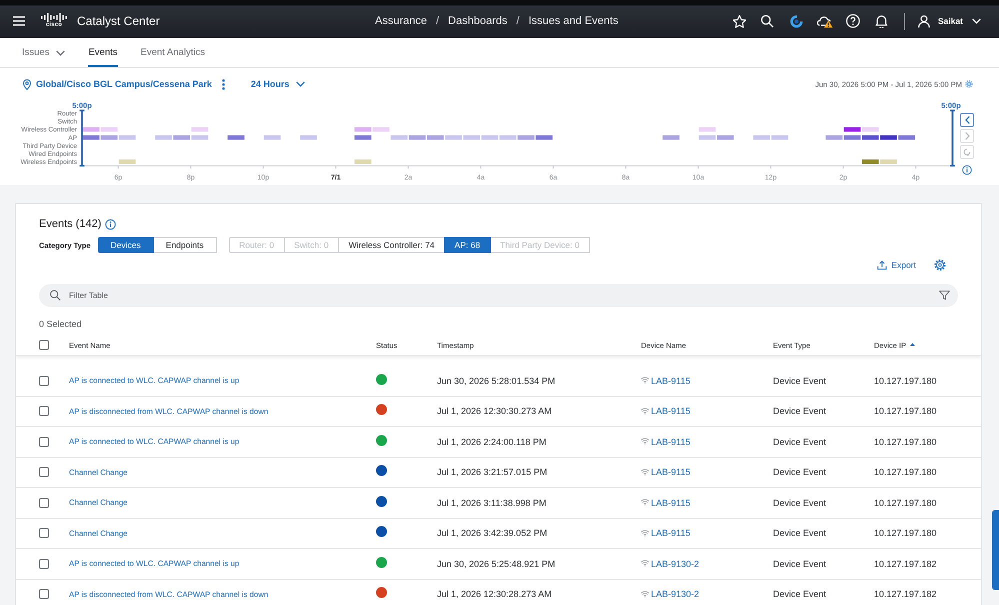 This screenshot has height=605, width=999. Describe the element at coordinates (278, 84) in the screenshot. I see `time-range-dropdown: 24 Hours` at that location.